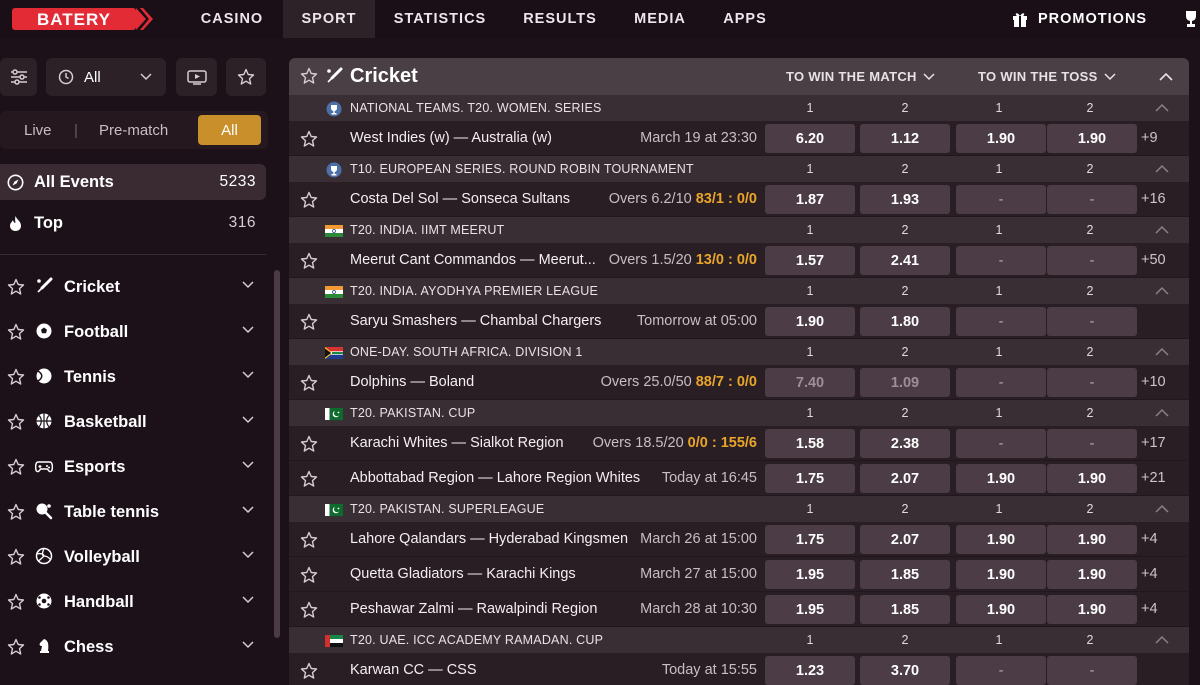  Describe the element at coordinates (457, 443) in the screenshot. I see `match-teams: Karachi Whites — Sialkot Region` at that location.